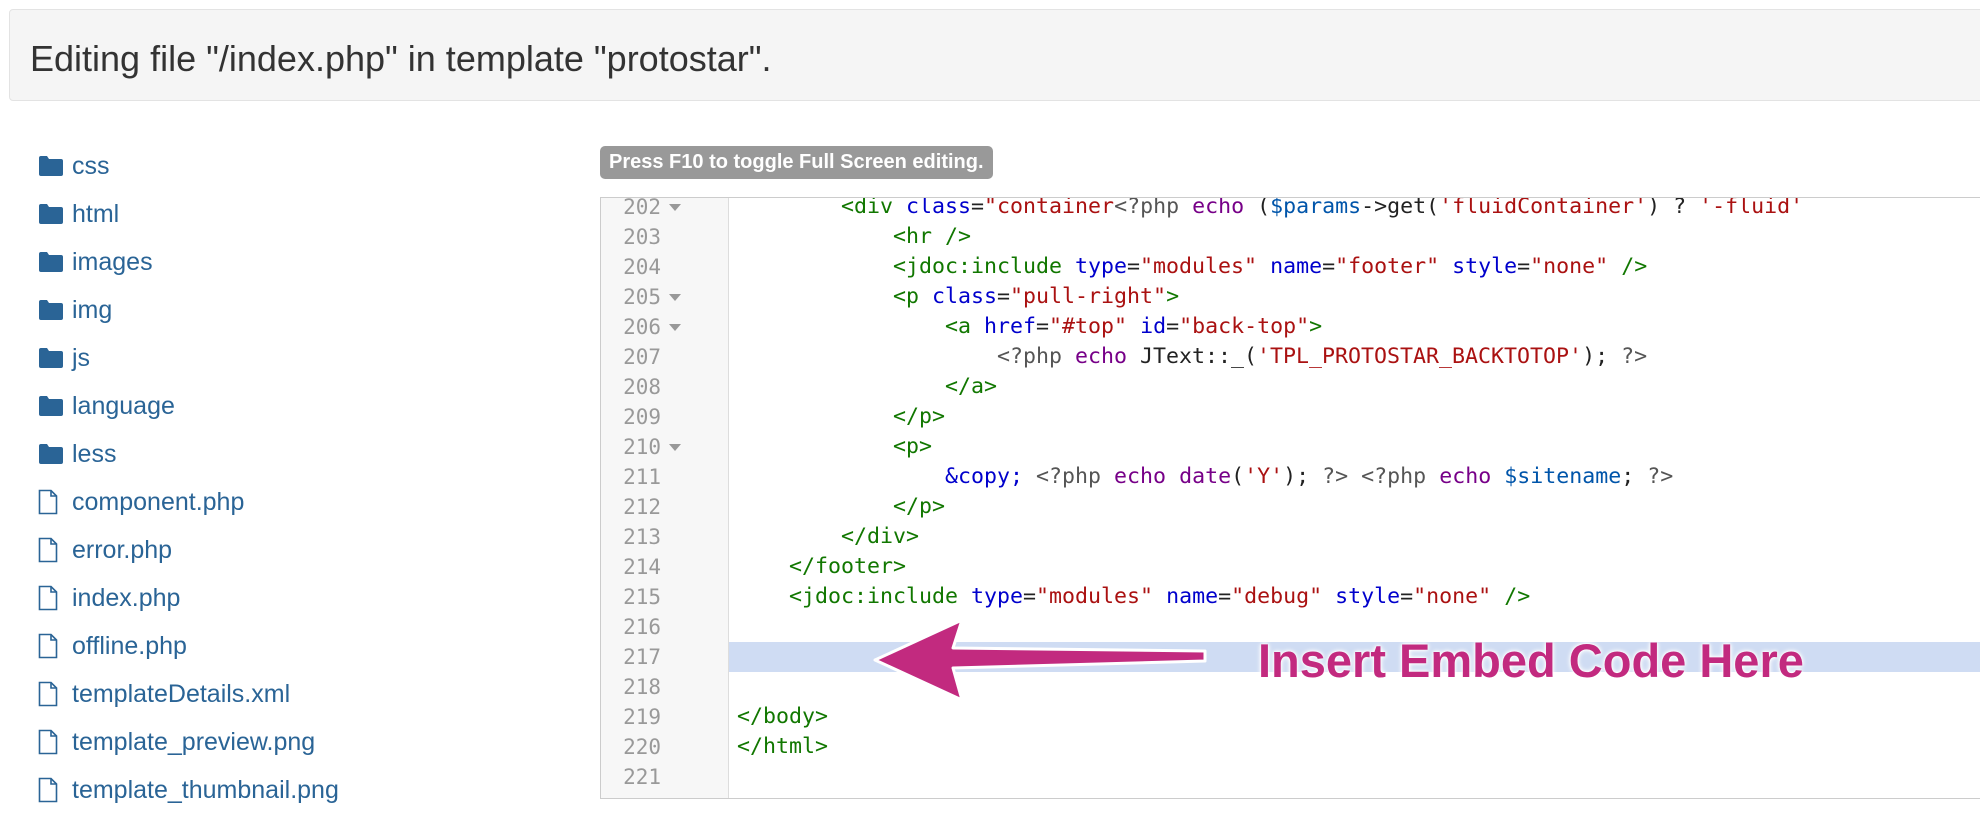 The image size is (1980, 814). Describe the element at coordinates (1354, 747) in the screenshot. I see `code-line: </html>` at that location.